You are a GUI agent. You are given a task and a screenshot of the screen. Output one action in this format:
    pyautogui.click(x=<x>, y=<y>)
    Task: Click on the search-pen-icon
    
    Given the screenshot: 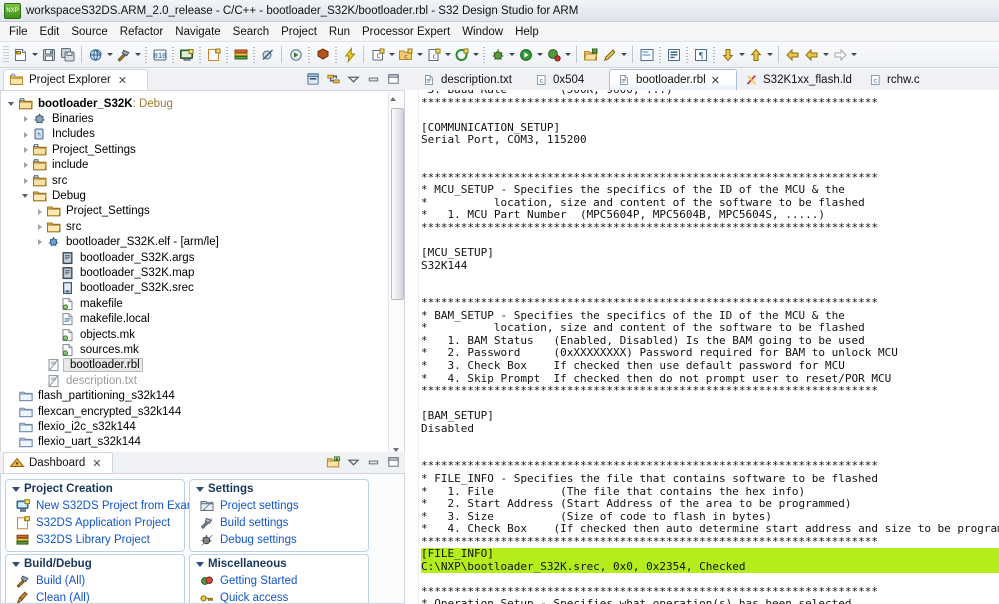 What is the action you would take?
    pyautogui.click(x=609, y=54)
    